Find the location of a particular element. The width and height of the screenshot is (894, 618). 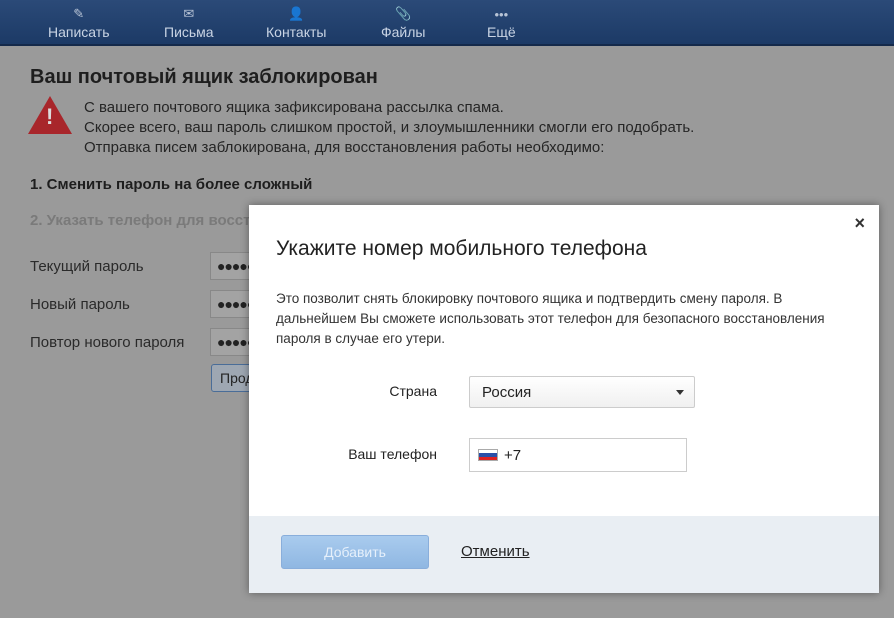

more-icon: ••• is located at coordinates (501, 14).